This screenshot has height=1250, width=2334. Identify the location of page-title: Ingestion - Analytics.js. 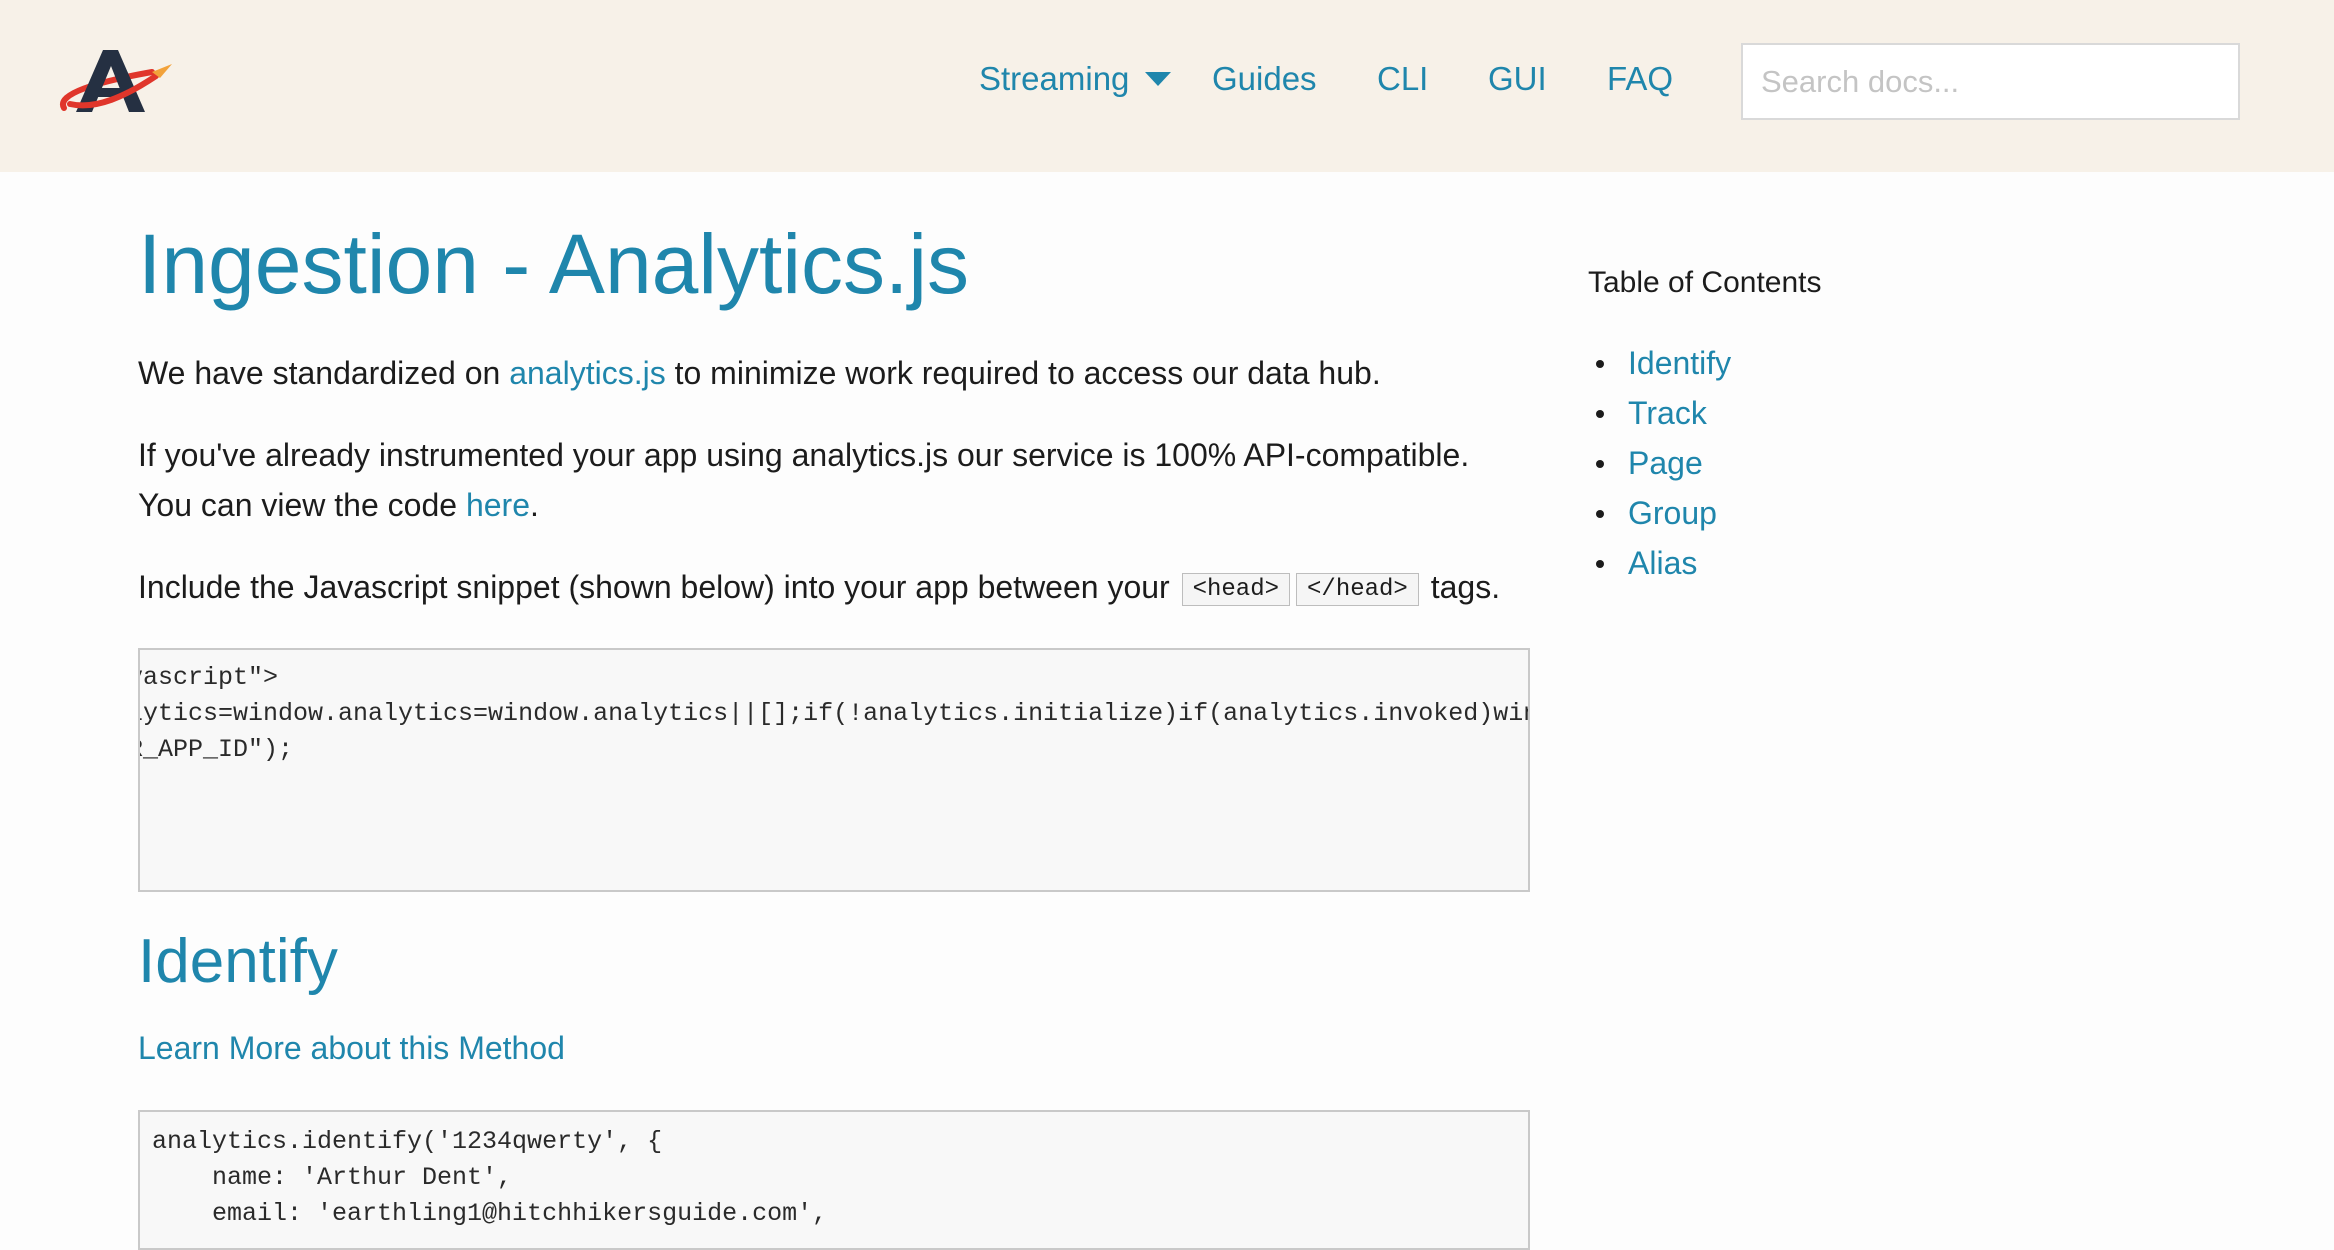
(554, 264).